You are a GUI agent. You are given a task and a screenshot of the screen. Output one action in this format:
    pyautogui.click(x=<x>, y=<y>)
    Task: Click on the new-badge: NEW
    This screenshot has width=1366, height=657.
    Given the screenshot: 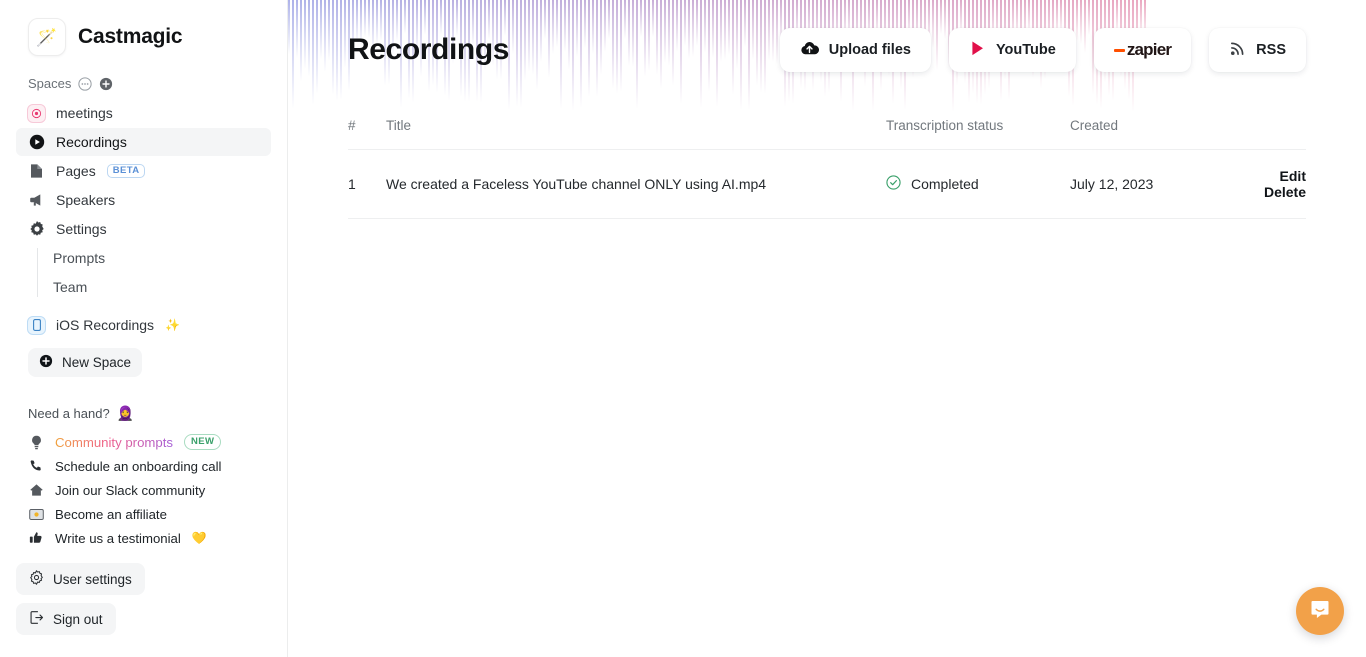 What is the action you would take?
    pyautogui.click(x=203, y=442)
    